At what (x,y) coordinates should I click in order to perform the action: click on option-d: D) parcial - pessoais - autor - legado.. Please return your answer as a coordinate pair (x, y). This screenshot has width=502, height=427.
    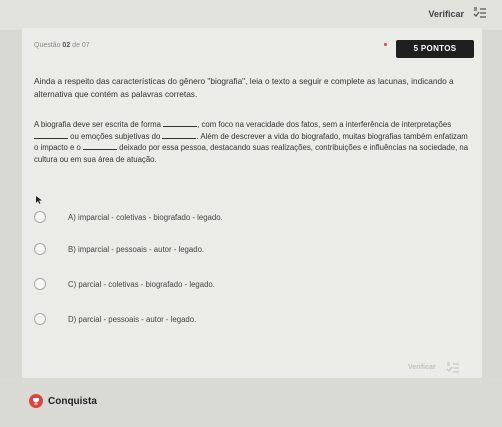
    Looking at the image, I should click on (224, 319).